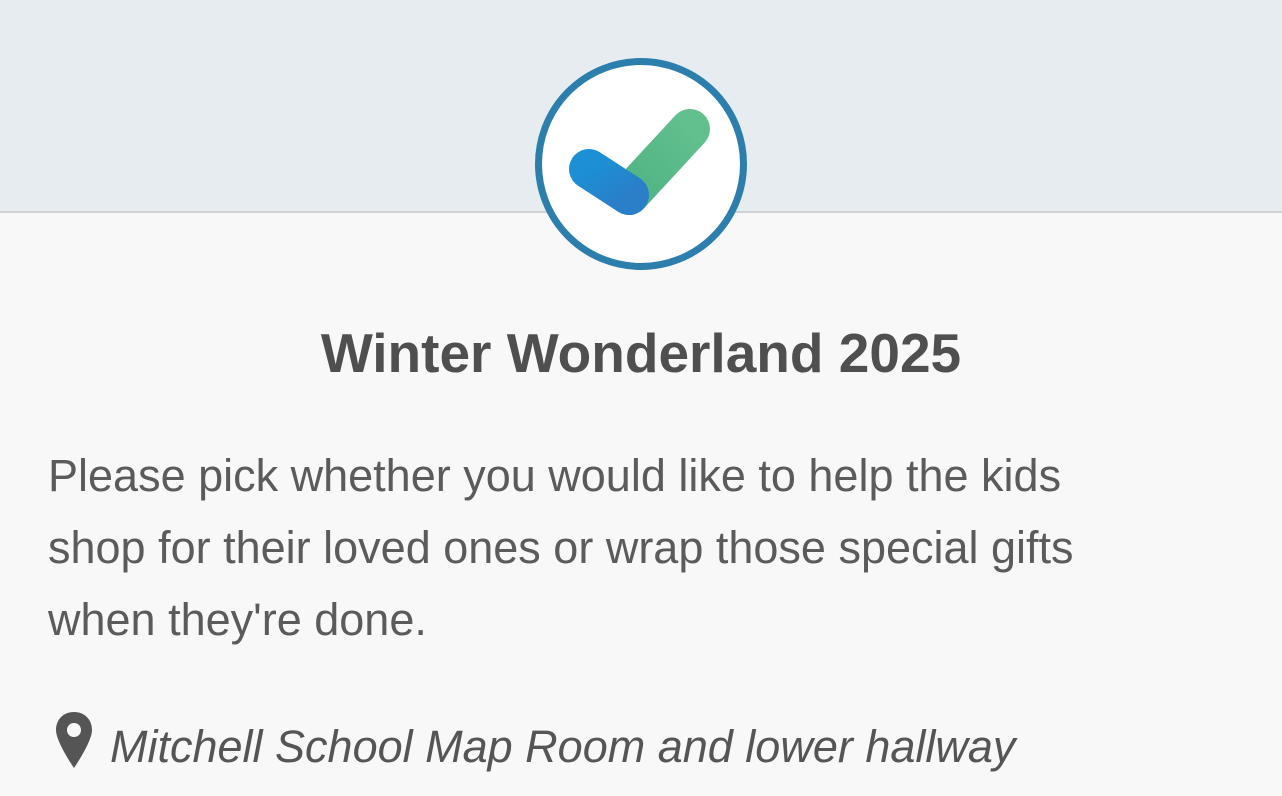 The width and height of the screenshot is (1282, 796). I want to click on event-title: Winter Wonderland 2025, so click(641, 353).